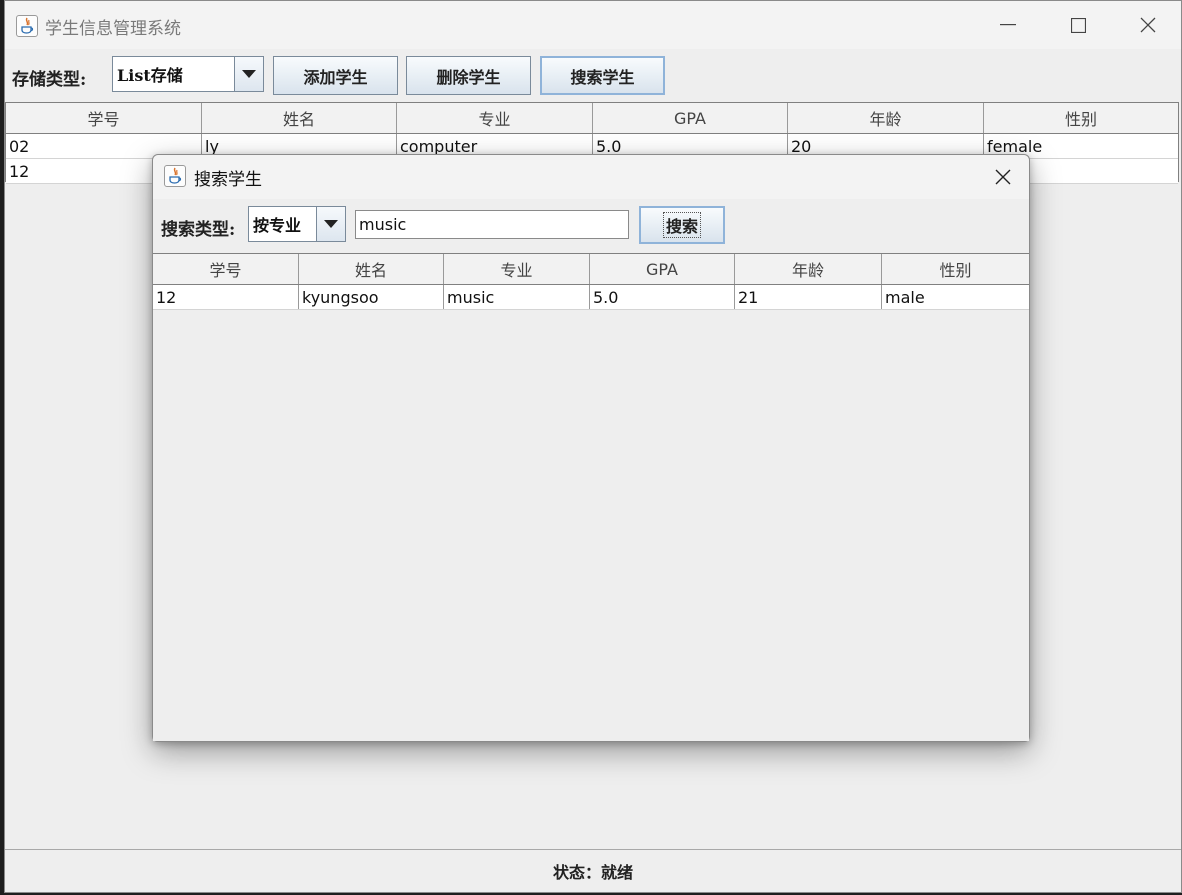 The image size is (1182, 895). What do you see at coordinates (468, 75) in the screenshot?
I see `delete-student-button: 删除学生` at bounding box center [468, 75].